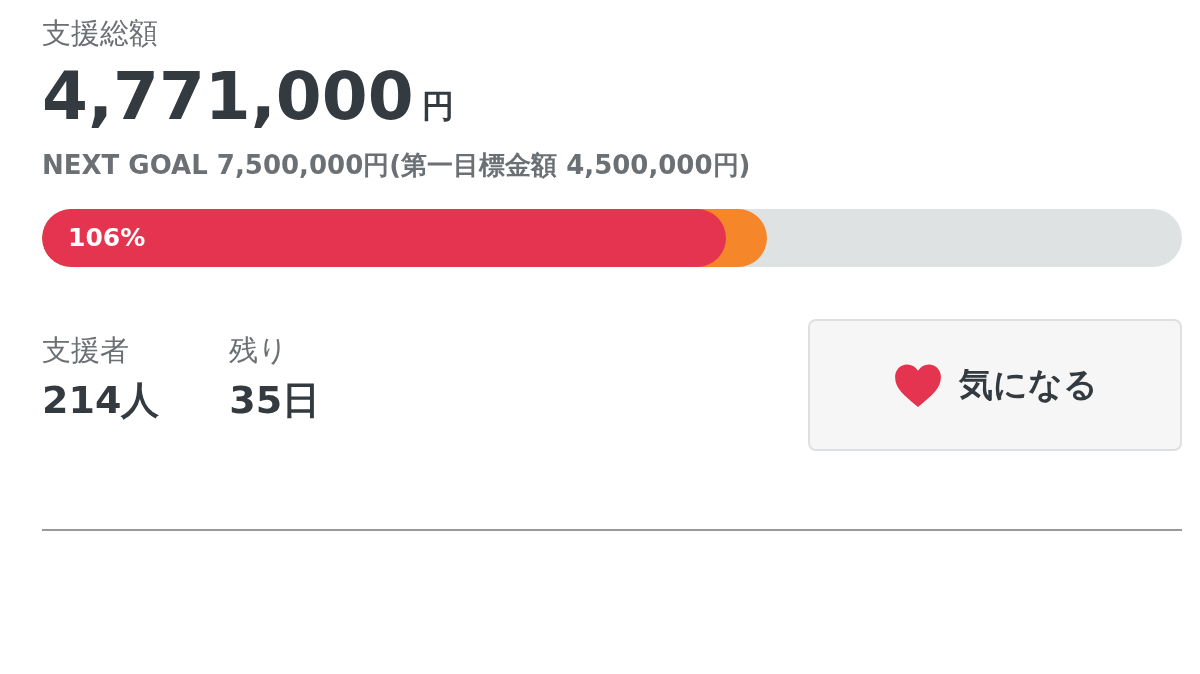 The width and height of the screenshot is (1200, 674). What do you see at coordinates (397, 165) in the screenshot?
I see `next-goal-text: NEXT GOAL 7,500,000円(第一目標金額 4,500,000円)` at bounding box center [397, 165].